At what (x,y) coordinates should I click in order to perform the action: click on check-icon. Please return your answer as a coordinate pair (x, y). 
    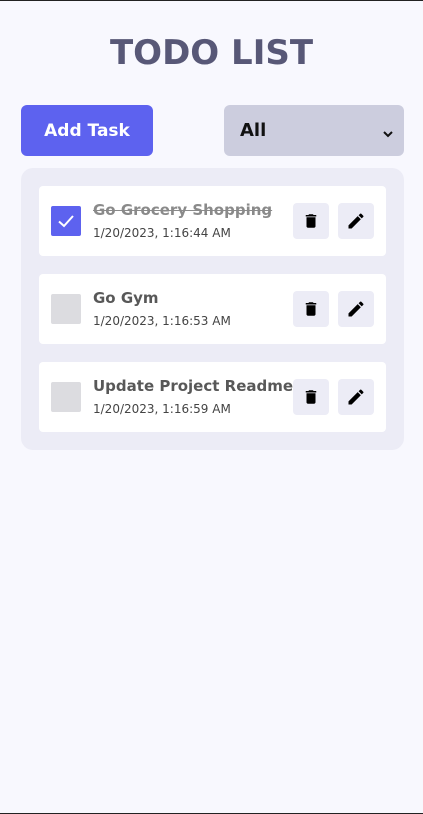
    Looking at the image, I should click on (66, 221).